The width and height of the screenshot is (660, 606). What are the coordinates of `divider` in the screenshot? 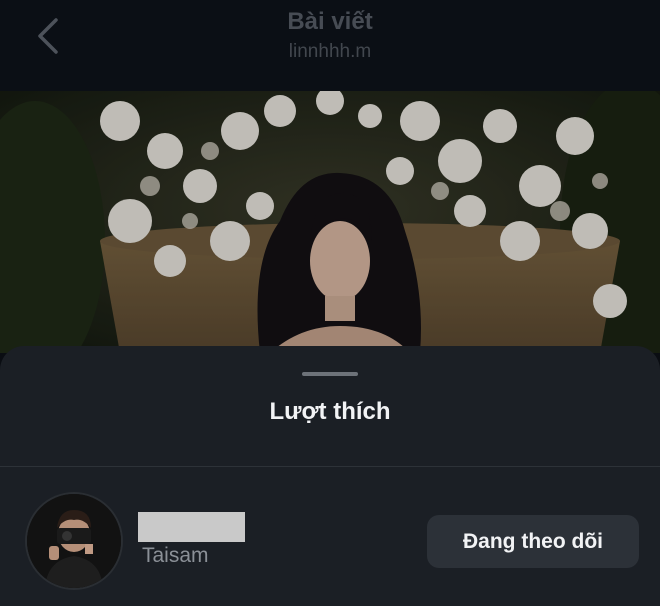 It's located at (330, 466).